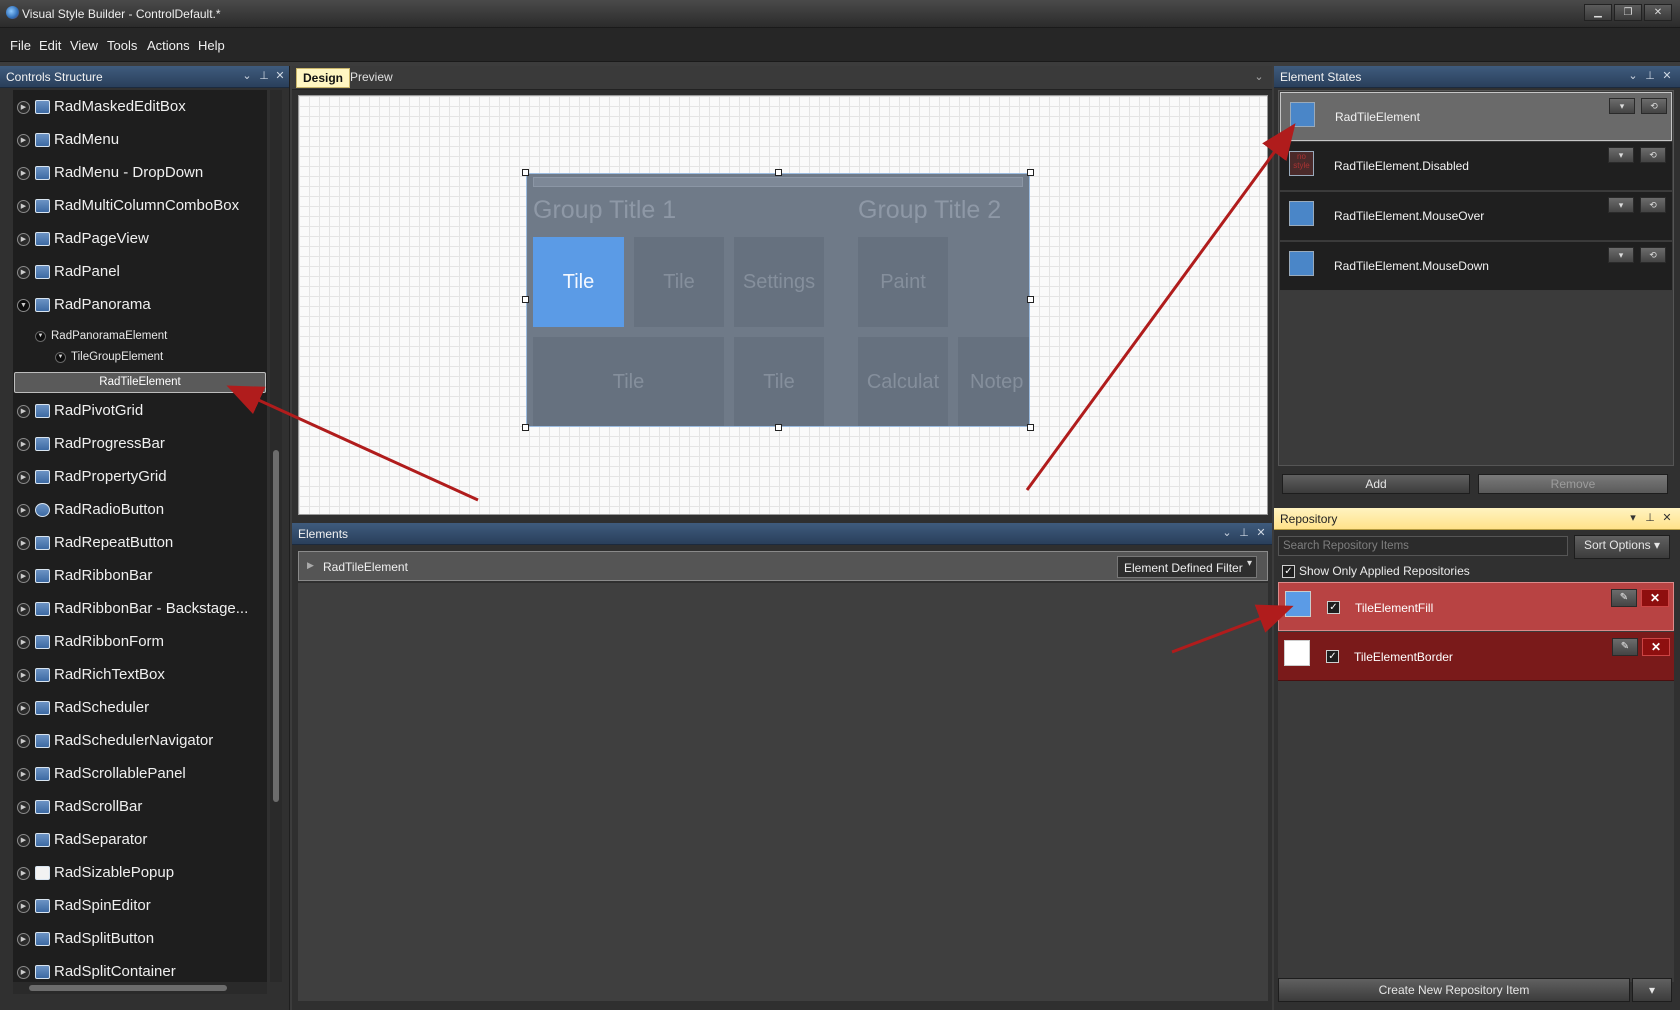 The height and width of the screenshot is (1010, 1680). What do you see at coordinates (140, 443) in the screenshot?
I see `tree-item: ▶ RadProgressBar` at bounding box center [140, 443].